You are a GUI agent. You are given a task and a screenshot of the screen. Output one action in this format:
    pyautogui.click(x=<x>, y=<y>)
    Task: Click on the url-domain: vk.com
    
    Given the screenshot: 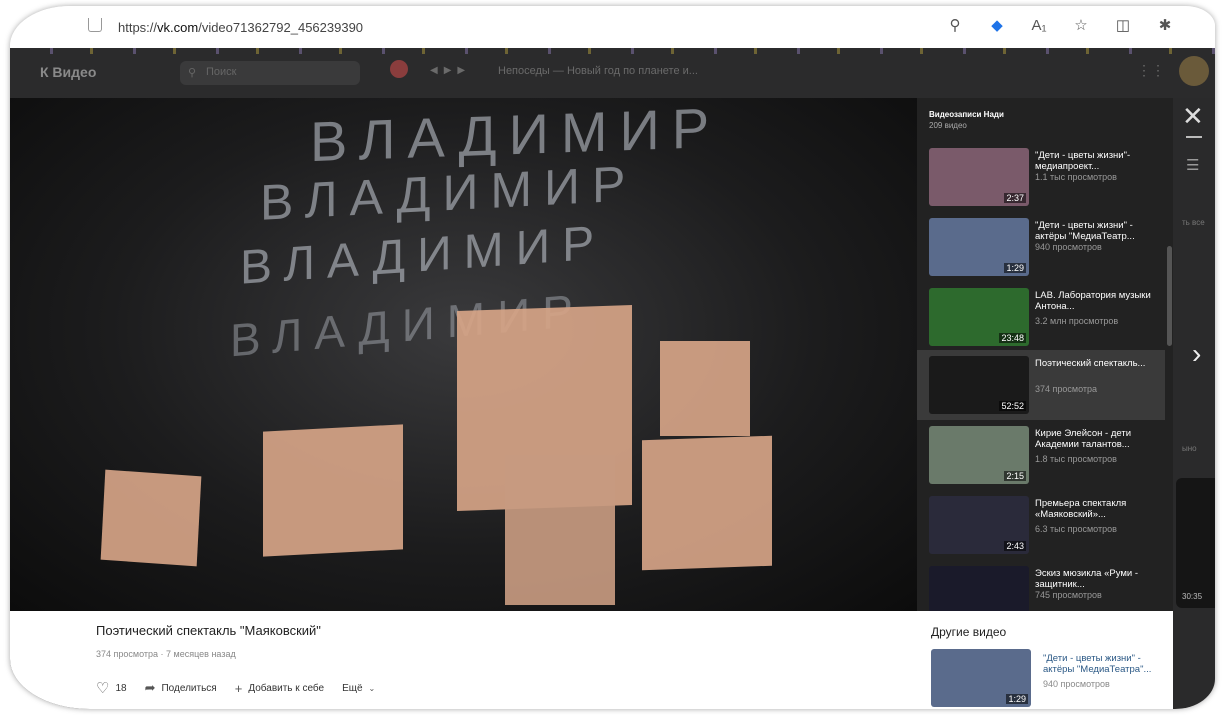 What is the action you would take?
    pyautogui.click(x=178, y=27)
    